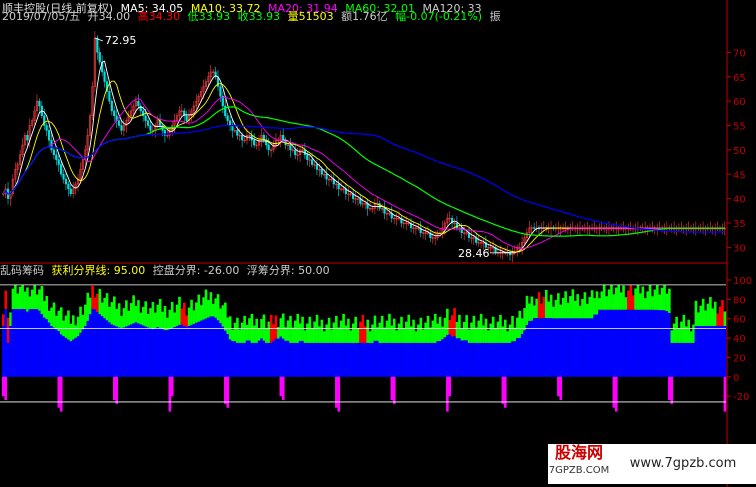 The height and width of the screenshot is (487, 756). I want to click on indicator-tick-label: 60, so click(739, 320).